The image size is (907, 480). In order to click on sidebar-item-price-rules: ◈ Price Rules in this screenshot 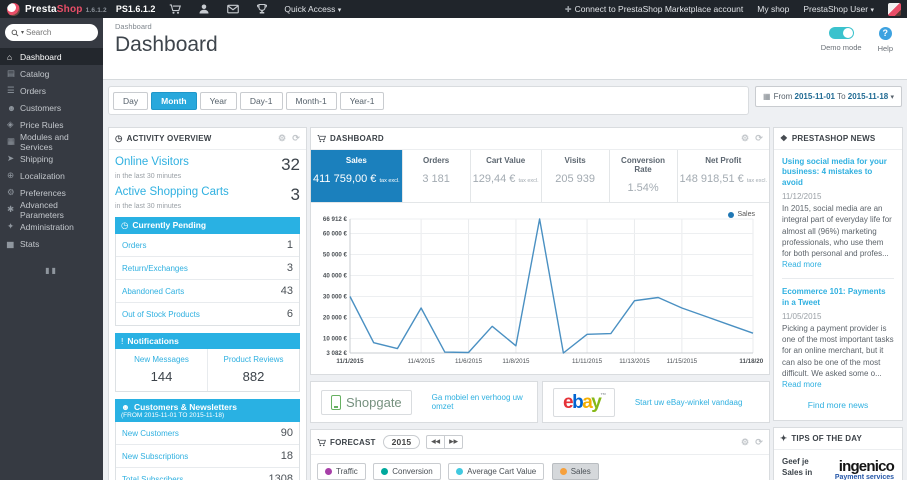, I will do `click(51, 124)`.